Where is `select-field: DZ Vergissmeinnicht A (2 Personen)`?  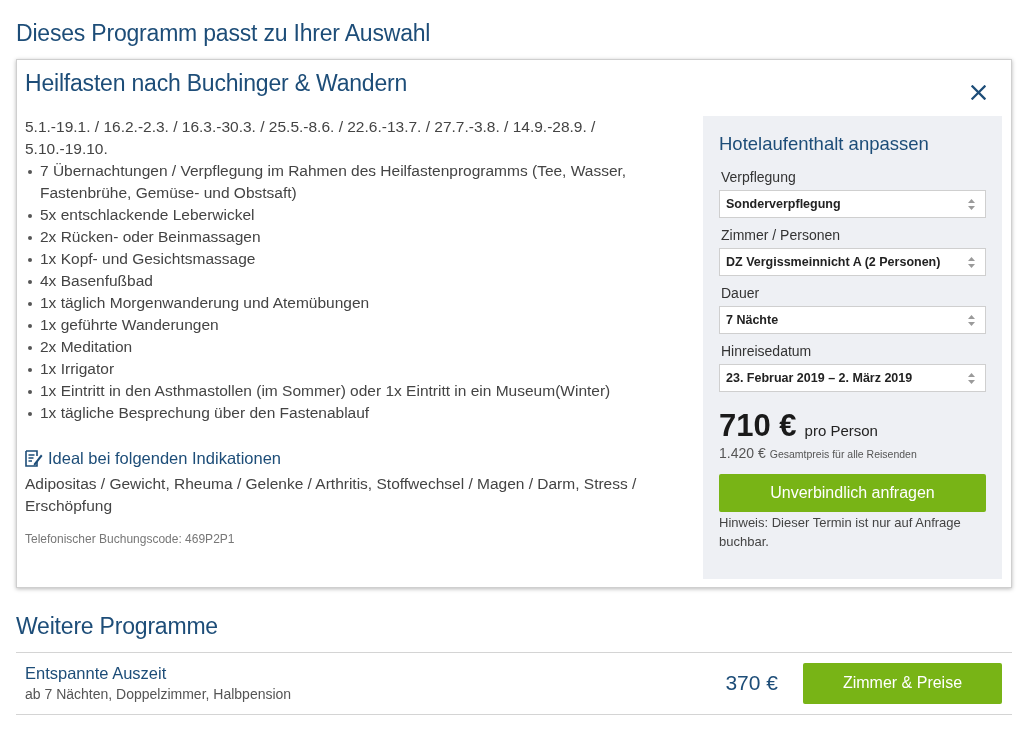
select-field: DZ Vergissmeinnicht A (2 Personen) is located at coordinates (852, 262).